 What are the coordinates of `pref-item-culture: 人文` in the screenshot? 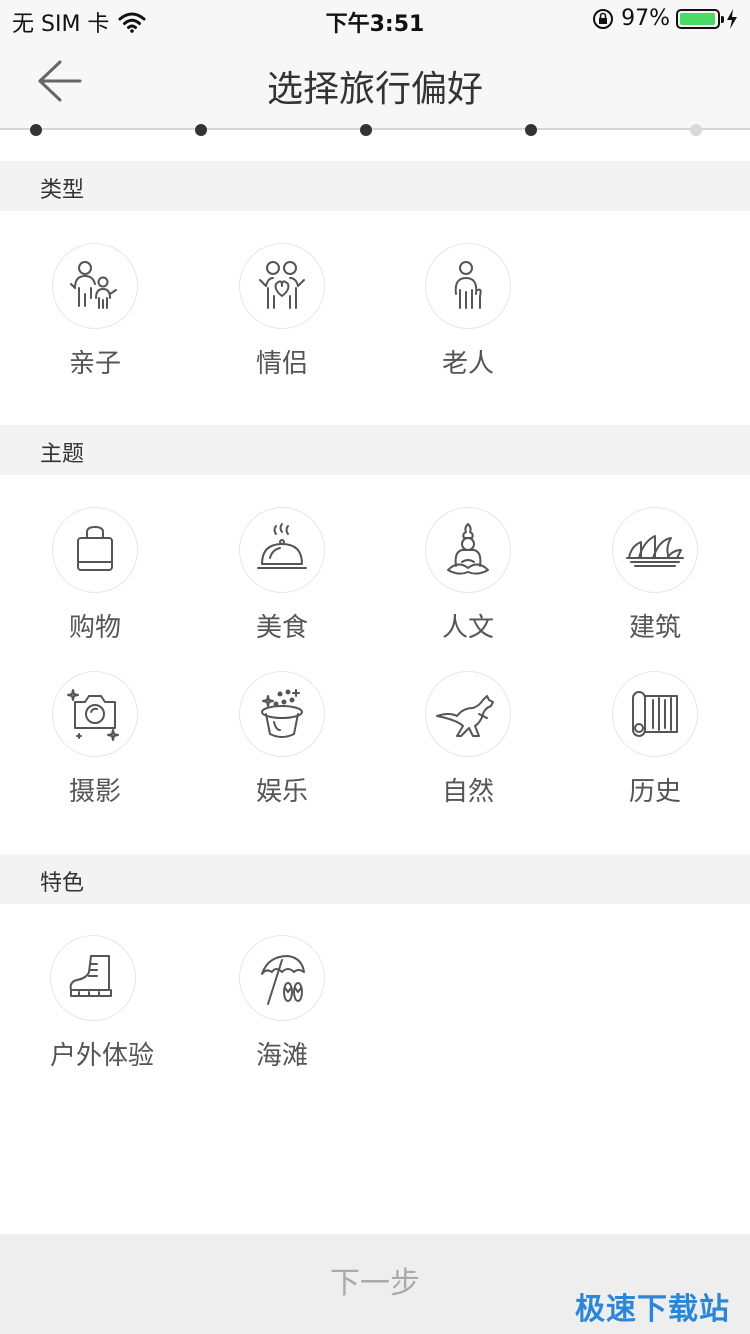 It's located at (468, 575).